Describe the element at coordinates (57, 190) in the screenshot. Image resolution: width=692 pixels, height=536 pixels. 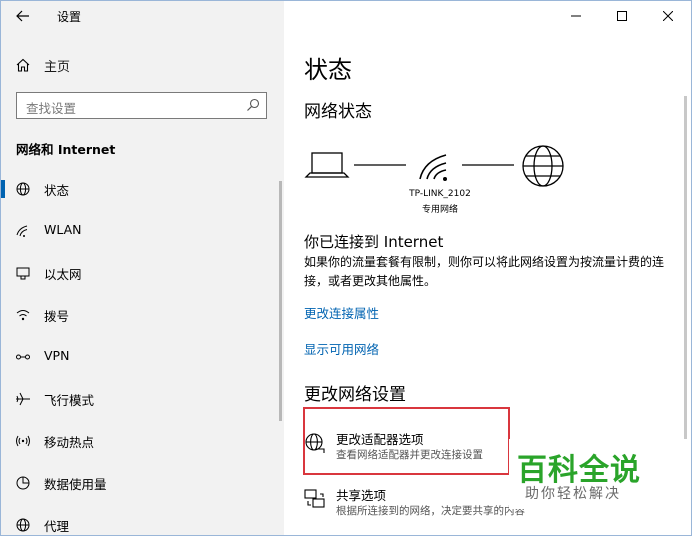
I see `sidebar-item-label: 状态` at that location.